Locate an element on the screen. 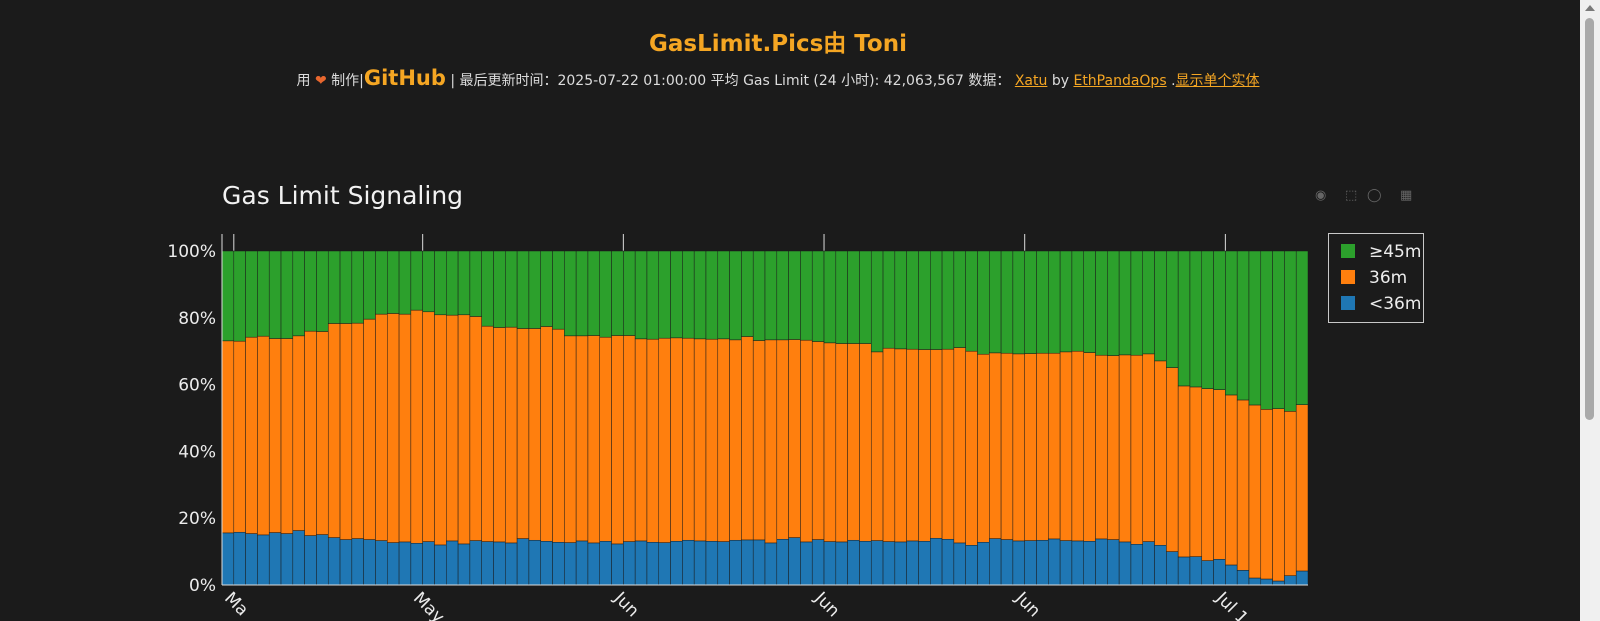 The width and height of the screenshot is (1600, 621). legend-item-36m: 36m is located at coordinates (1374, 278).